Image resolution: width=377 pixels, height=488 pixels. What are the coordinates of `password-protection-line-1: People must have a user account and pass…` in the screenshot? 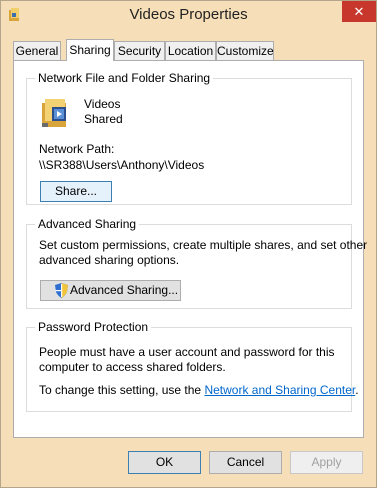 It's located at (187, 352).